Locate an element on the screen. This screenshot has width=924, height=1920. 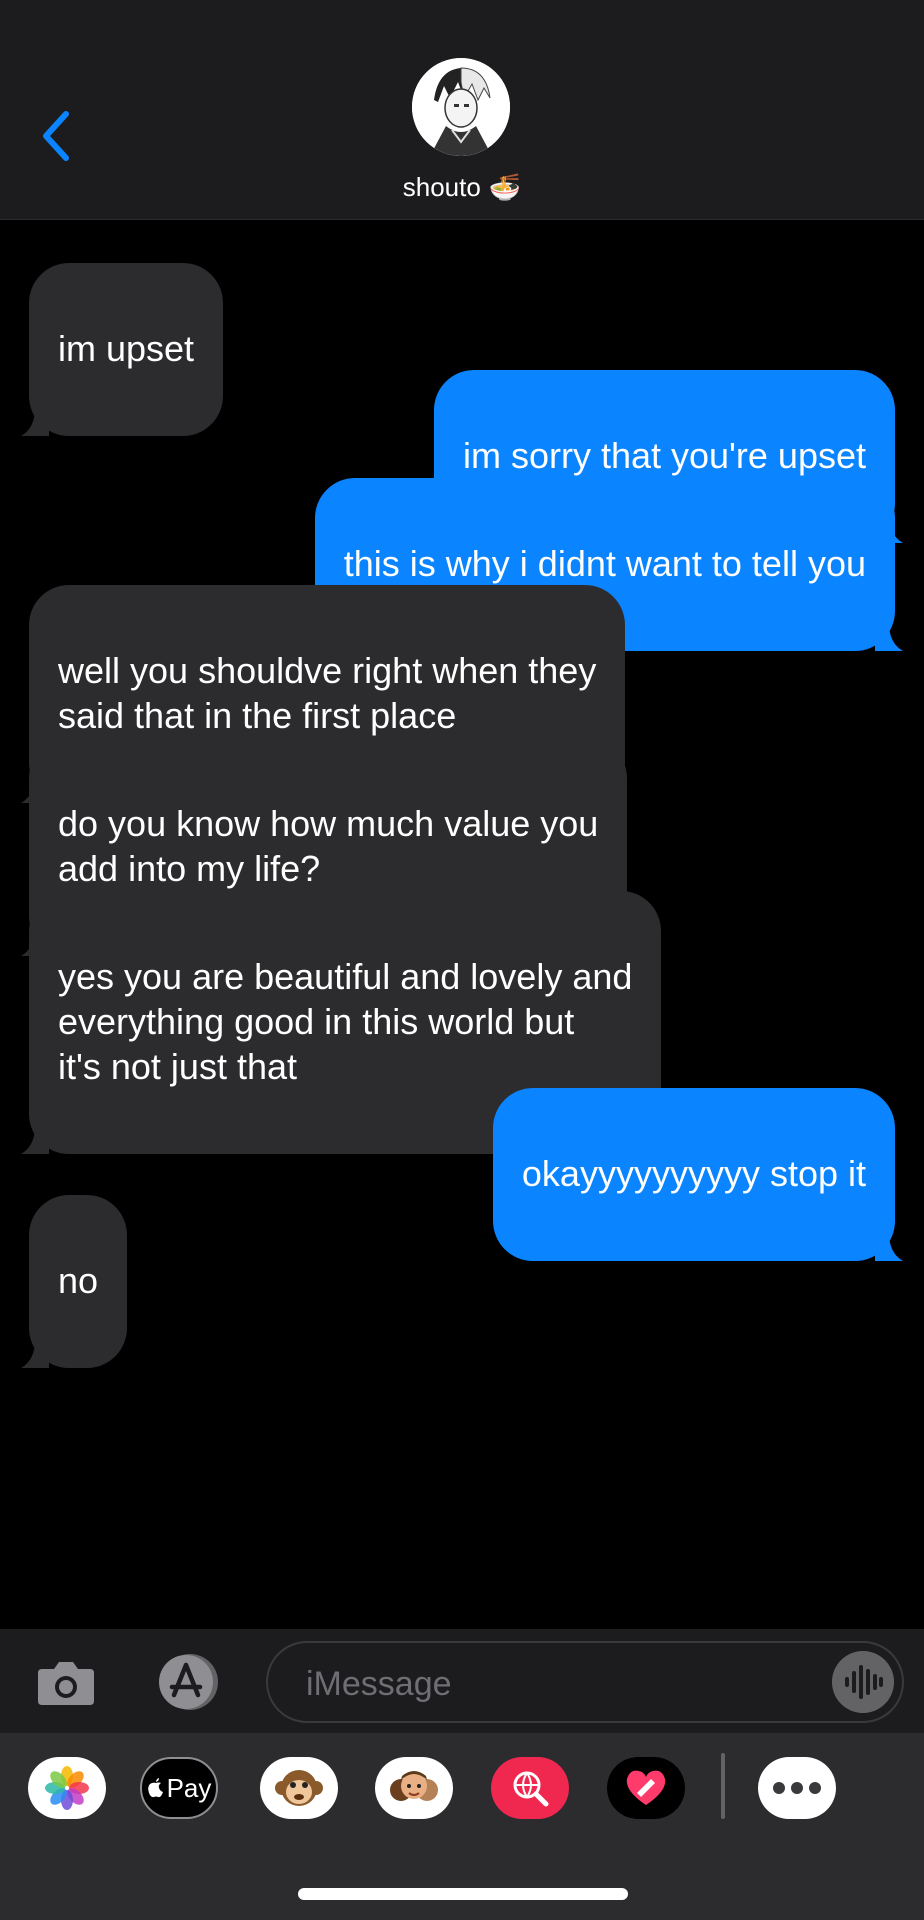
message-bubble-incoming: im upset is located at coordinates (122, 349).